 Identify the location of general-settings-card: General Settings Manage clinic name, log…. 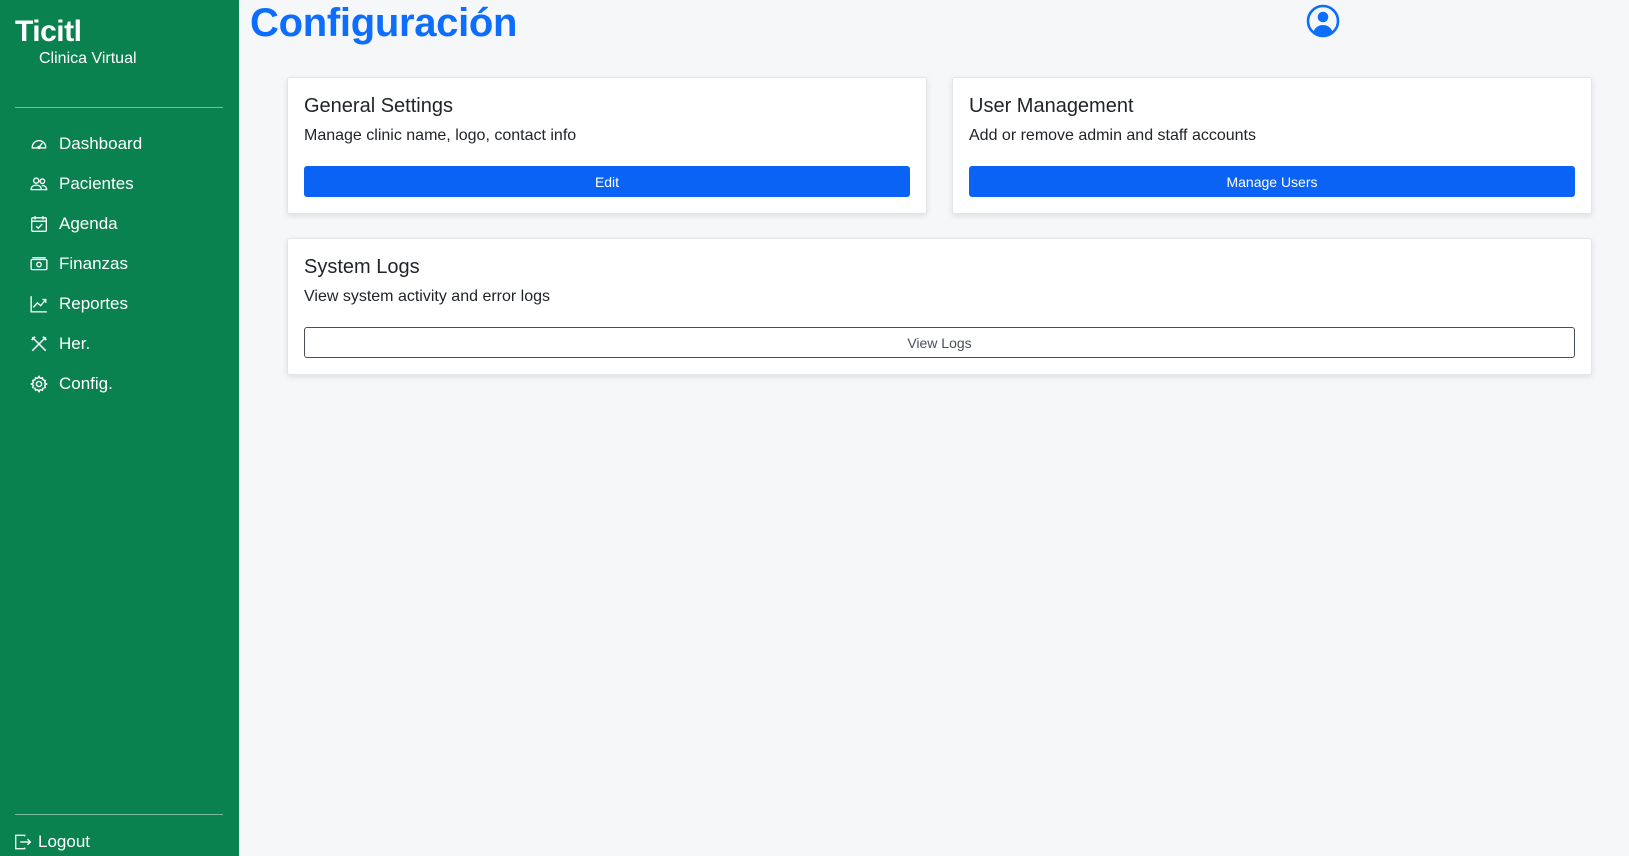
(607, 145).